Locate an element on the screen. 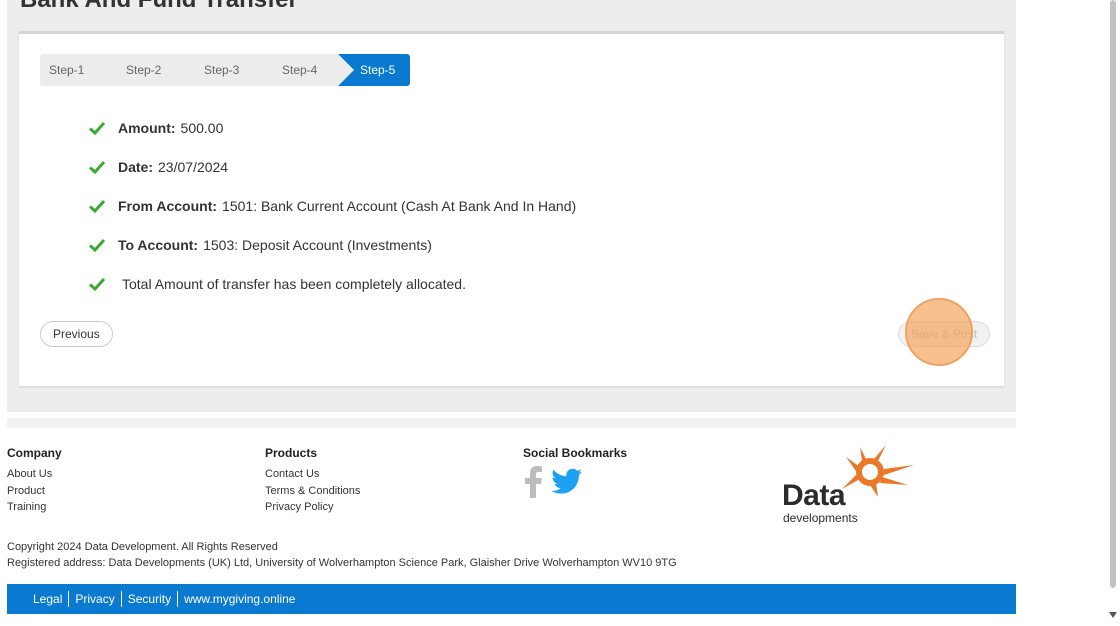 The width and height of the screenshot is (1120, 626). previous-button: Previous is located at coordinates (76, 334).